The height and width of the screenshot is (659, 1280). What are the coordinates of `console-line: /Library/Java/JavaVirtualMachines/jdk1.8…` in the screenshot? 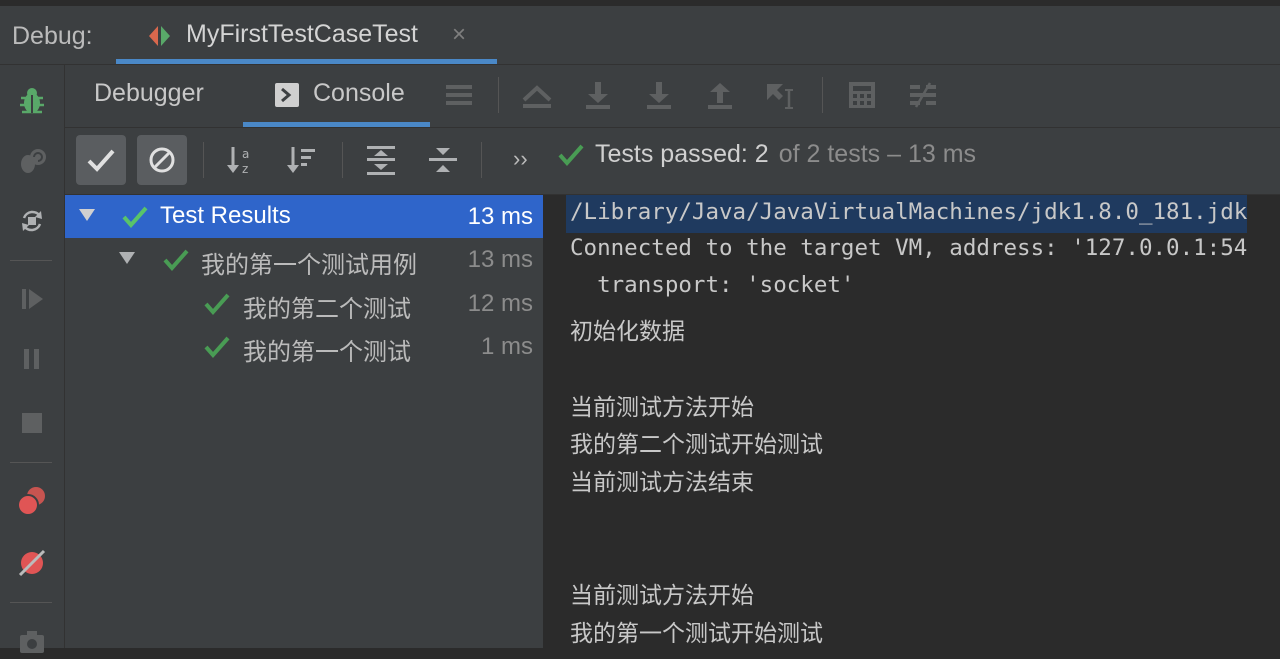 It's located at (907, 214).